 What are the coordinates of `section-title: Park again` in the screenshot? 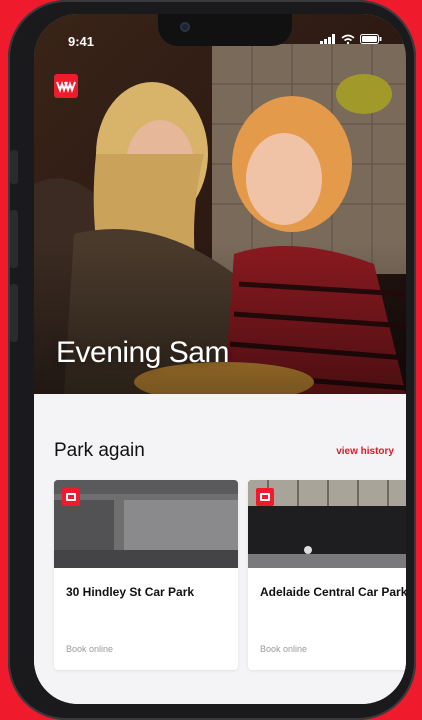 It's located at (99, 450).